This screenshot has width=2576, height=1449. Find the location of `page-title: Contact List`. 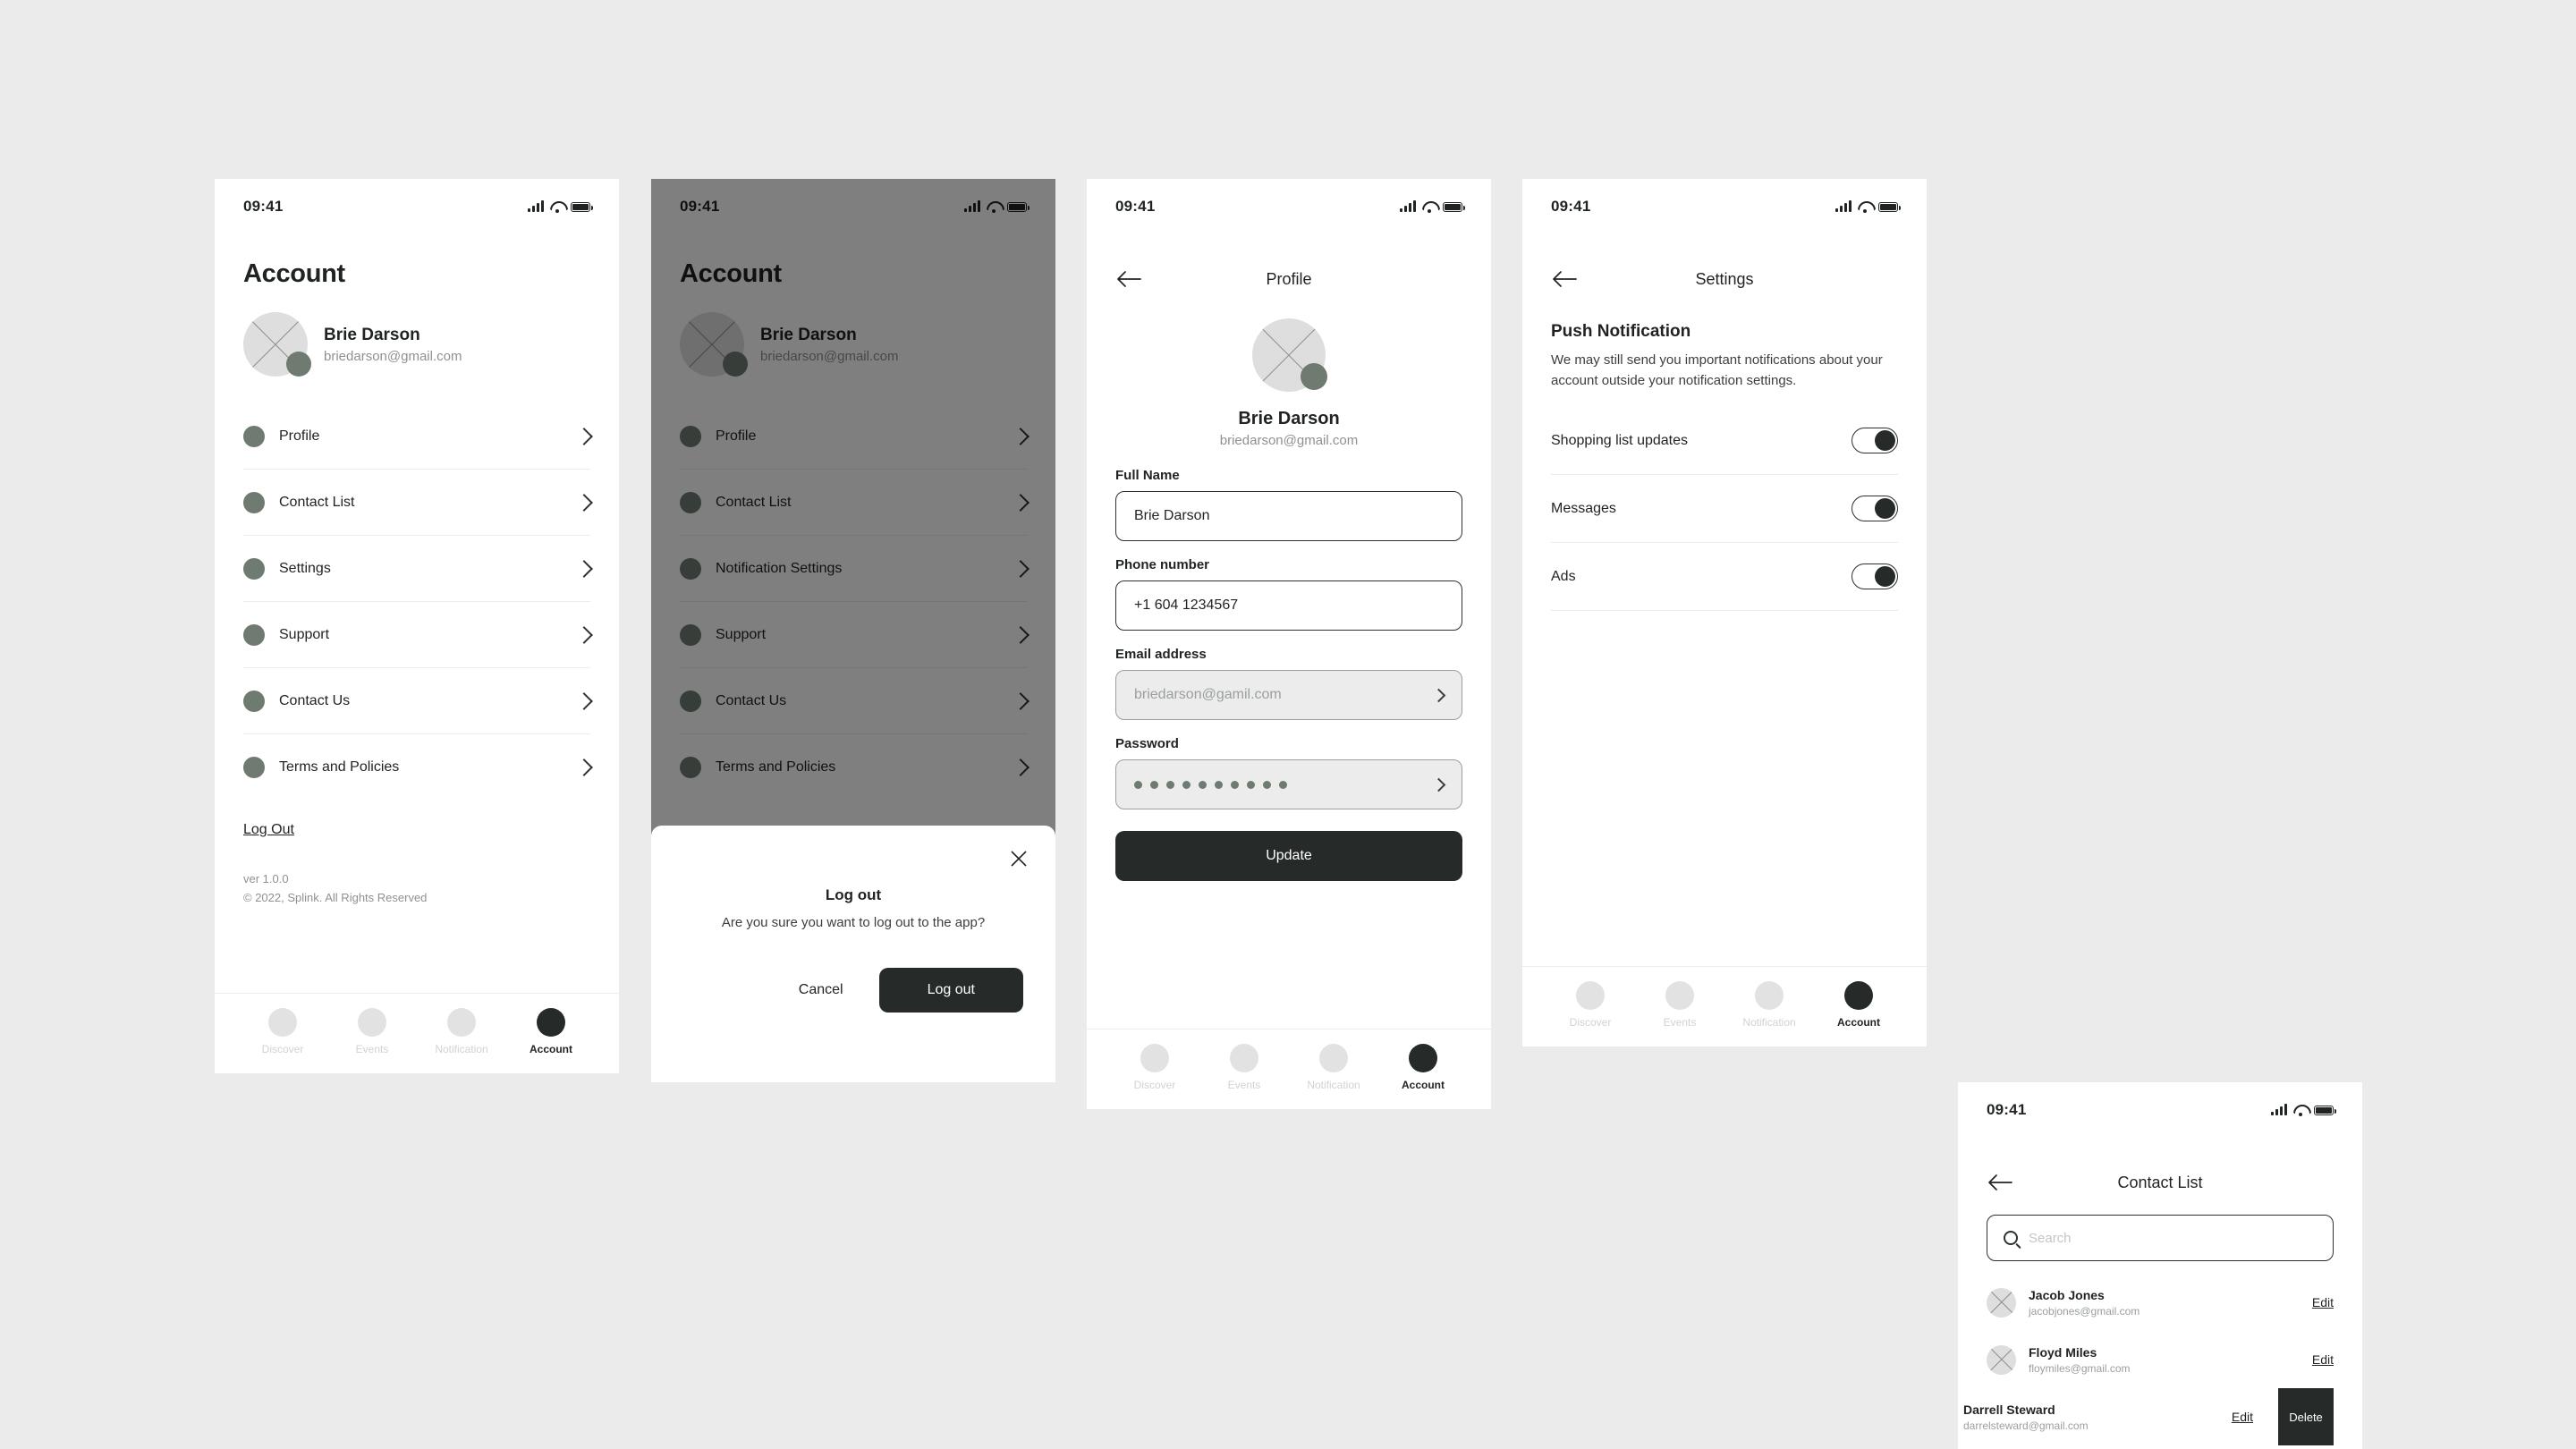

page-title: Contact List is located at coordinates (2160, 1182).